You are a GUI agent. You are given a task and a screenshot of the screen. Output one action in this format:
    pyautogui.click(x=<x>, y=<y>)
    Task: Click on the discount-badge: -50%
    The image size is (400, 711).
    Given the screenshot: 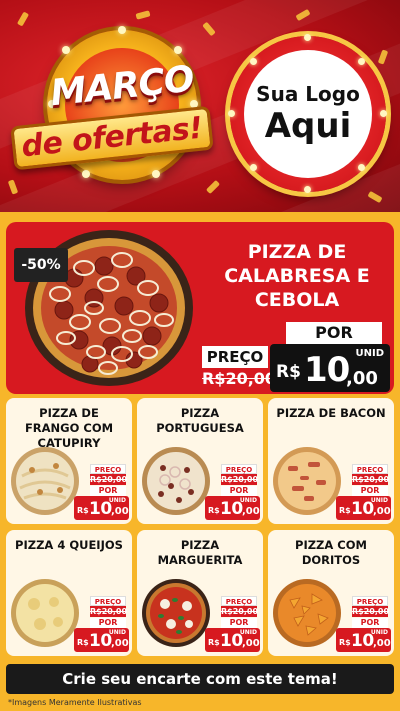 What is the action you would take?
    pyautogui.click(x=41, y=265)
    